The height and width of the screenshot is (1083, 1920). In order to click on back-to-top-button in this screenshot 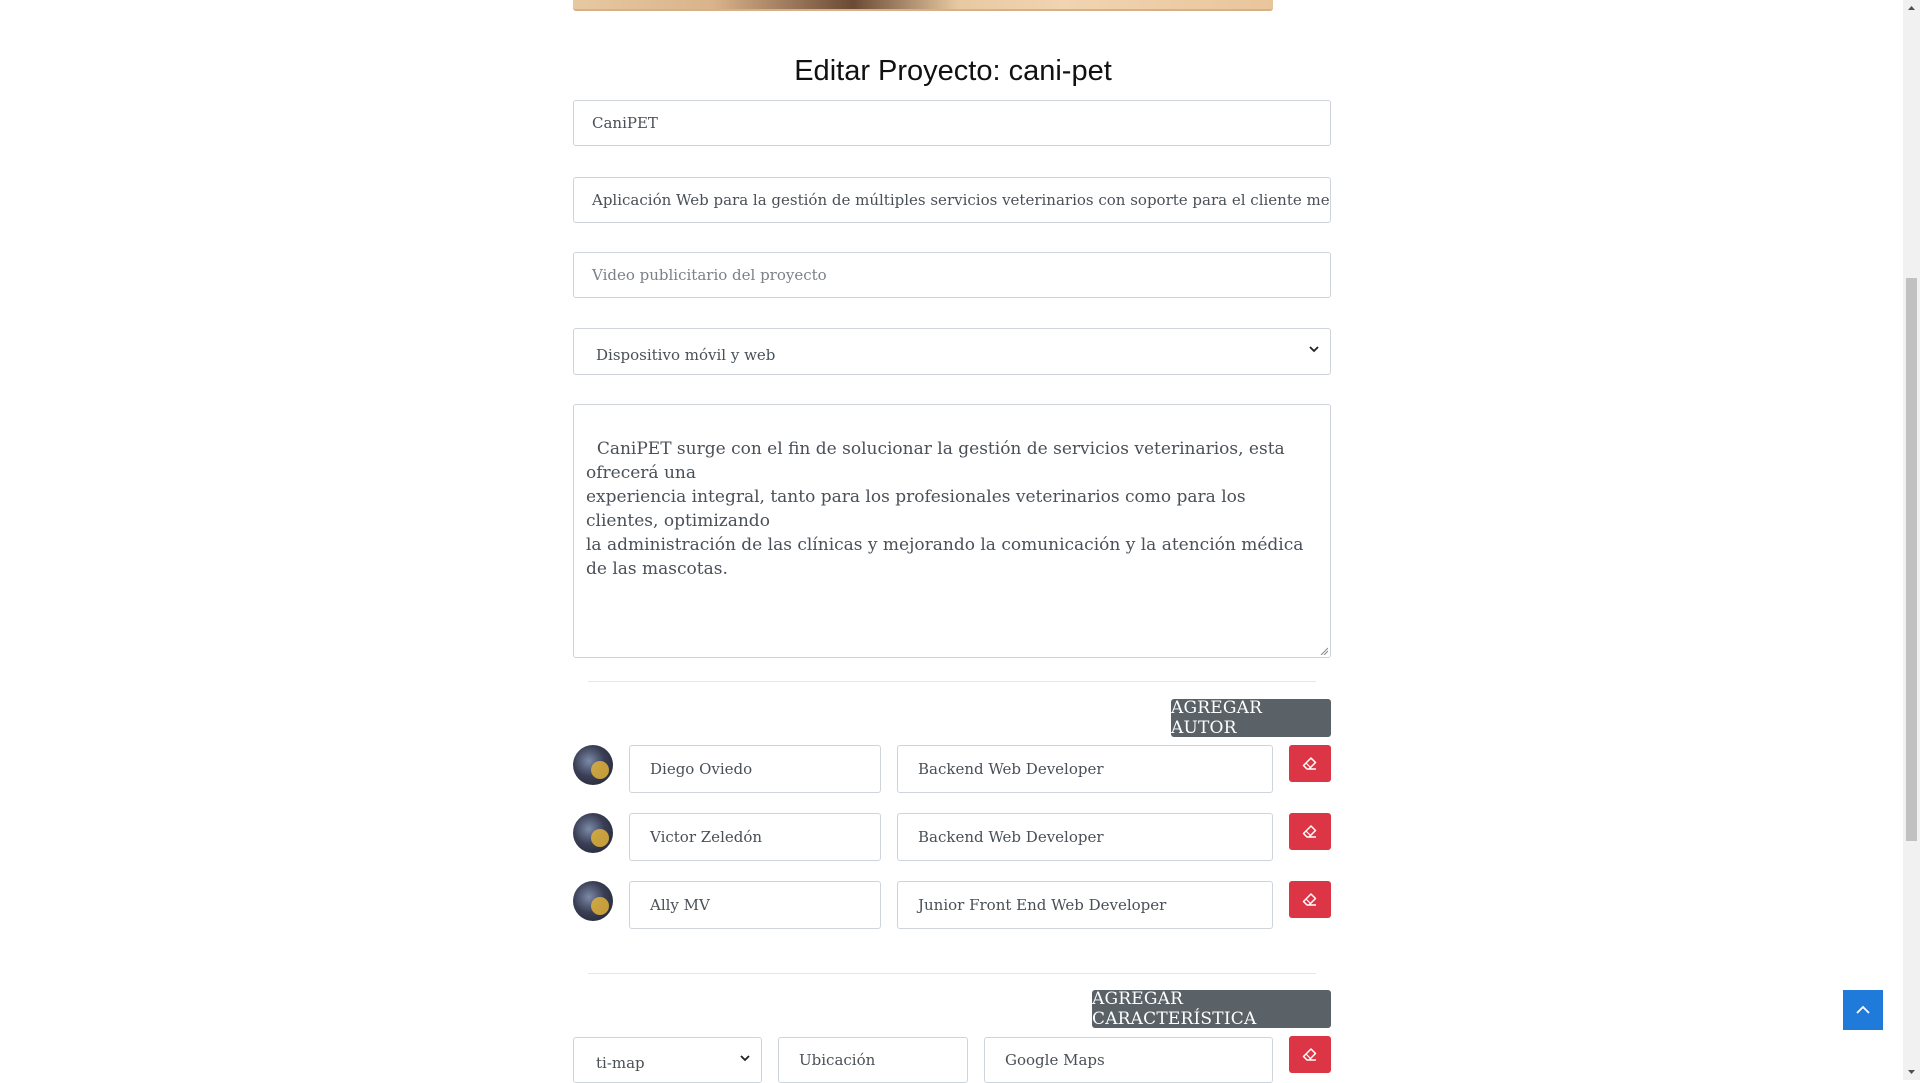, I will do `click(1863, 1010)`.